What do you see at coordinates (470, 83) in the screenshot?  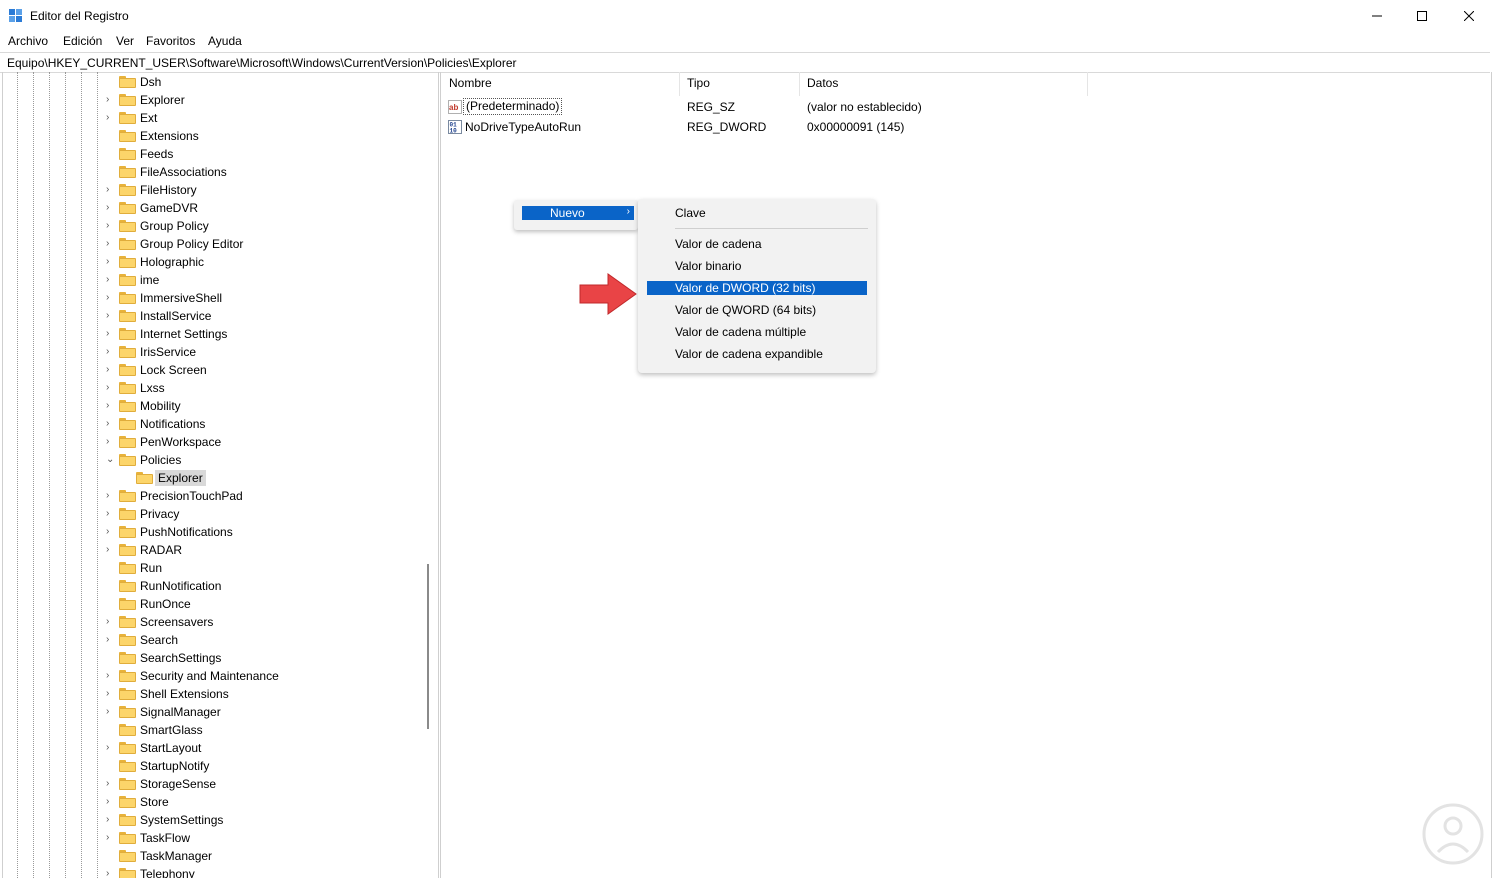 I see `column-header-name: Nombre` at bounding box center [470, 83].